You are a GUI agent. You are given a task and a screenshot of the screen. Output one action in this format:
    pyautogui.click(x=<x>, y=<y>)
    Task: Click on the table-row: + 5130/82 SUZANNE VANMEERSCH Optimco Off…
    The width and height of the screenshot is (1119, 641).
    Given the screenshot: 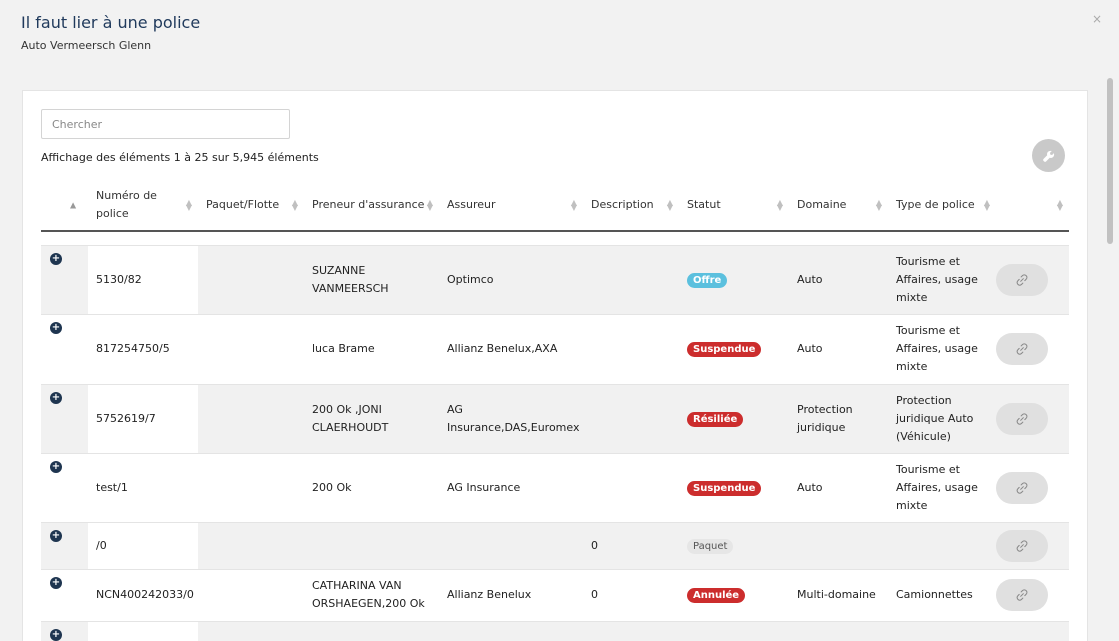 What is the action you would take?
    pyautogui.click(x=555, y=280)
    